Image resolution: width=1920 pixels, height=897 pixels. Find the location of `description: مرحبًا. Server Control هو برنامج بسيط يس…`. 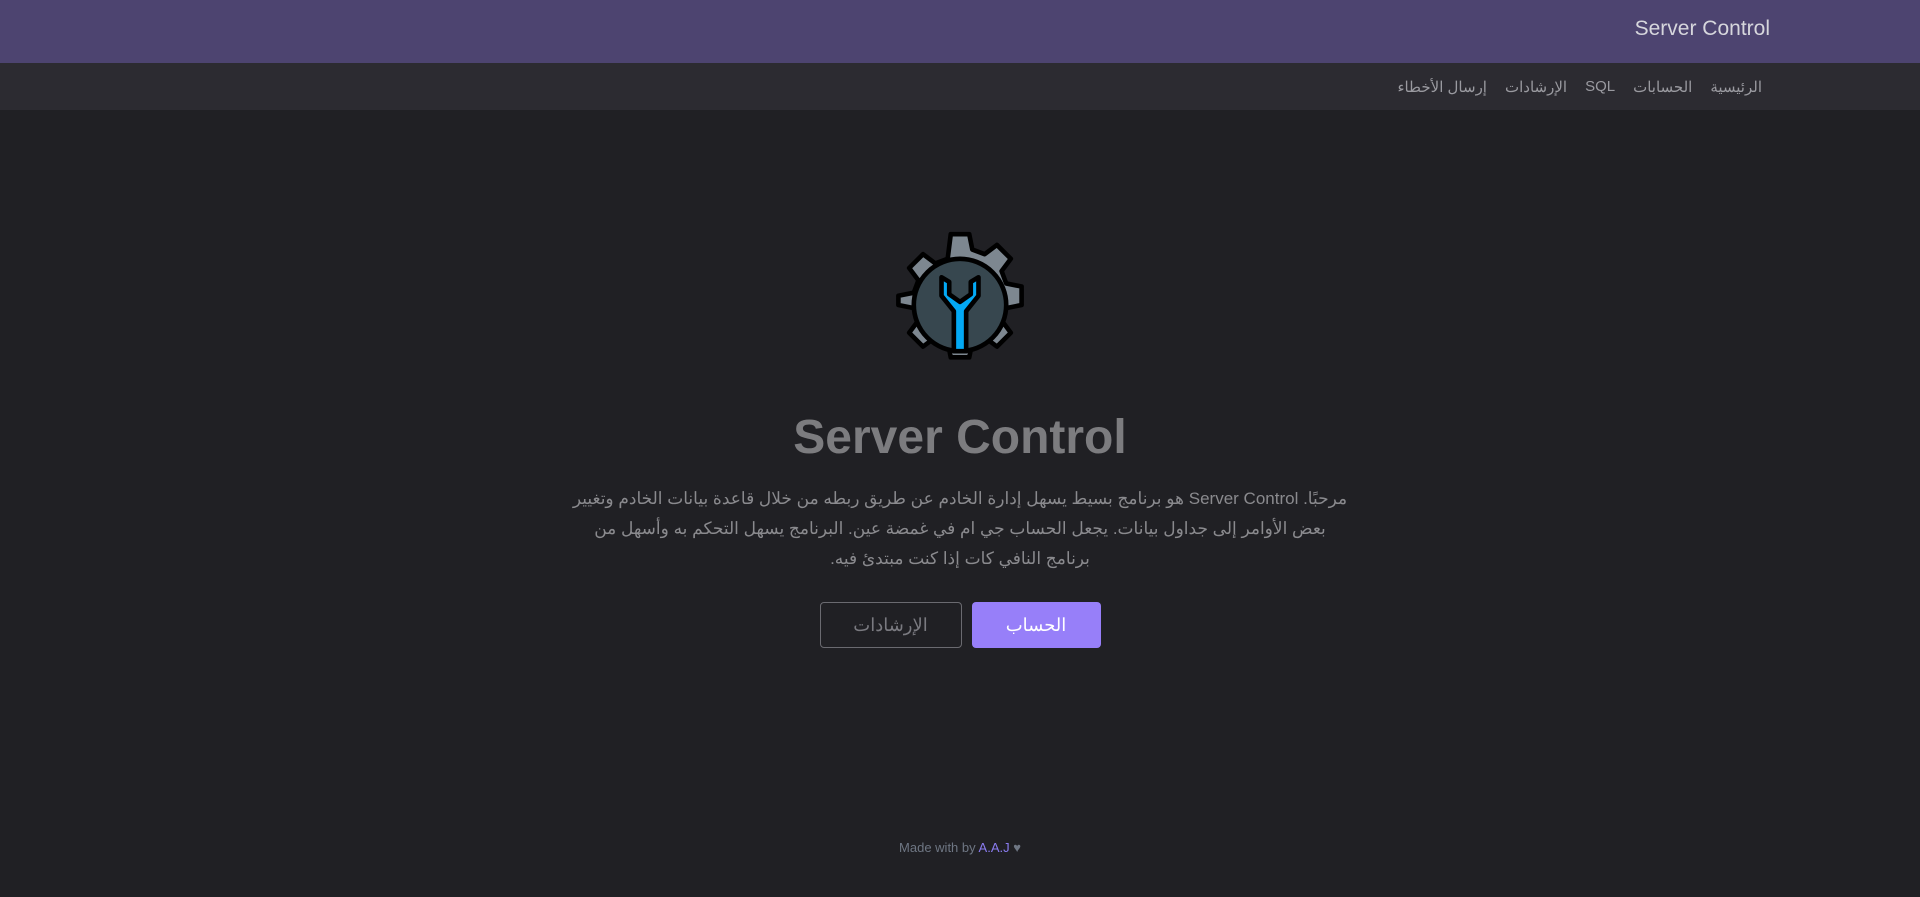

description: مرحبًا. Server Control هو برنامج بسيط يس… is located at coordinates (960, 528).